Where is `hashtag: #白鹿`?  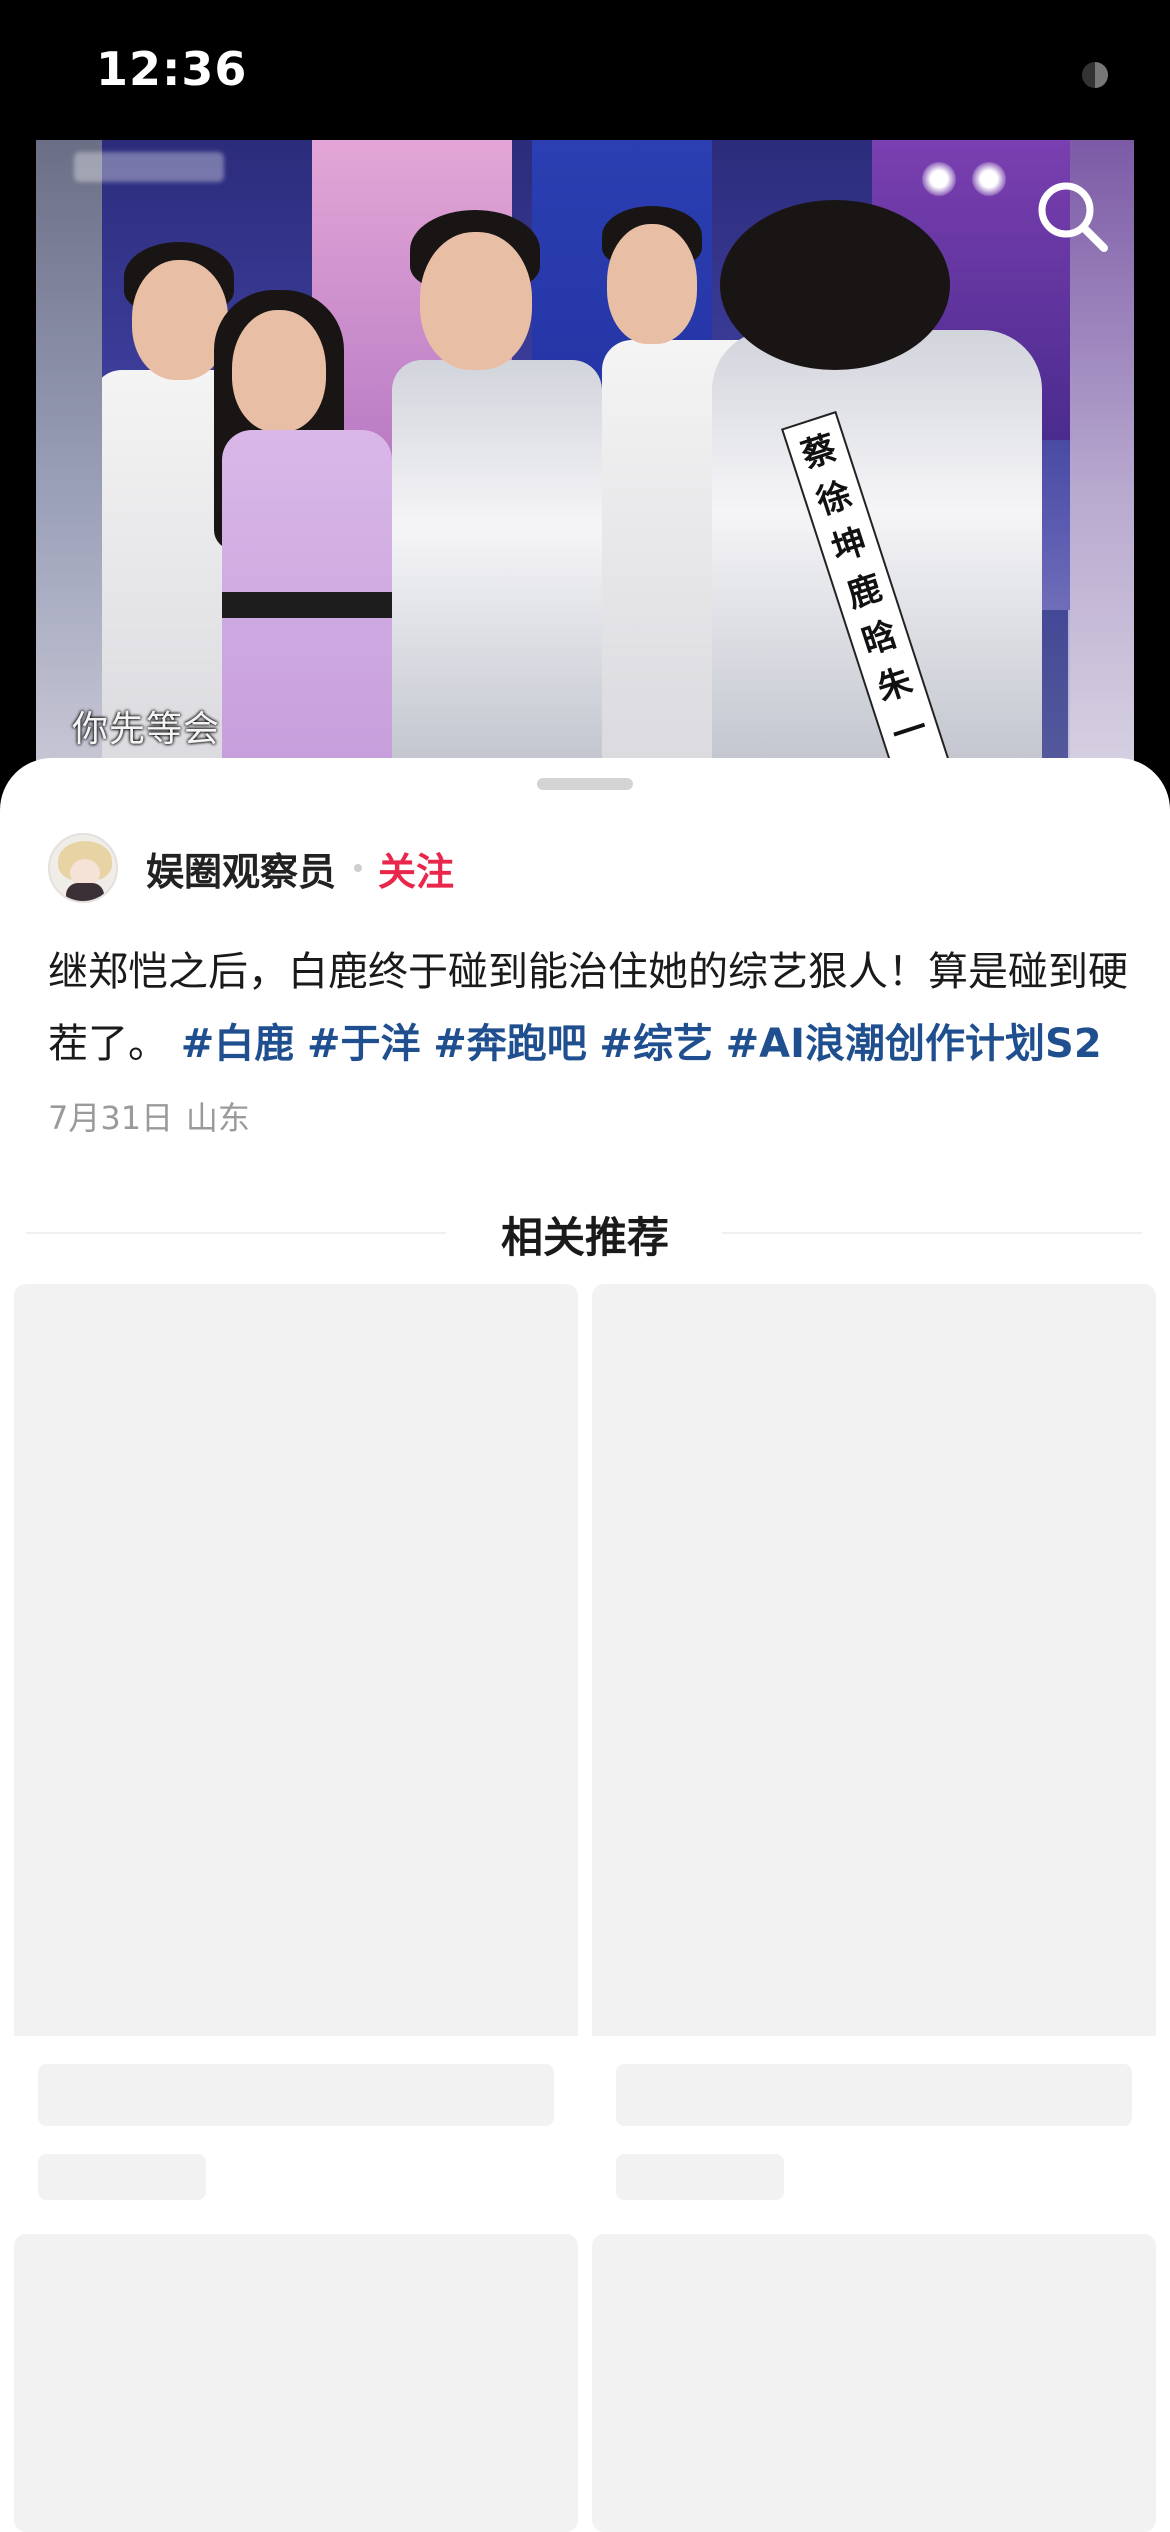 hashtag: #白鹿 is located at coordinates (238, 1044).